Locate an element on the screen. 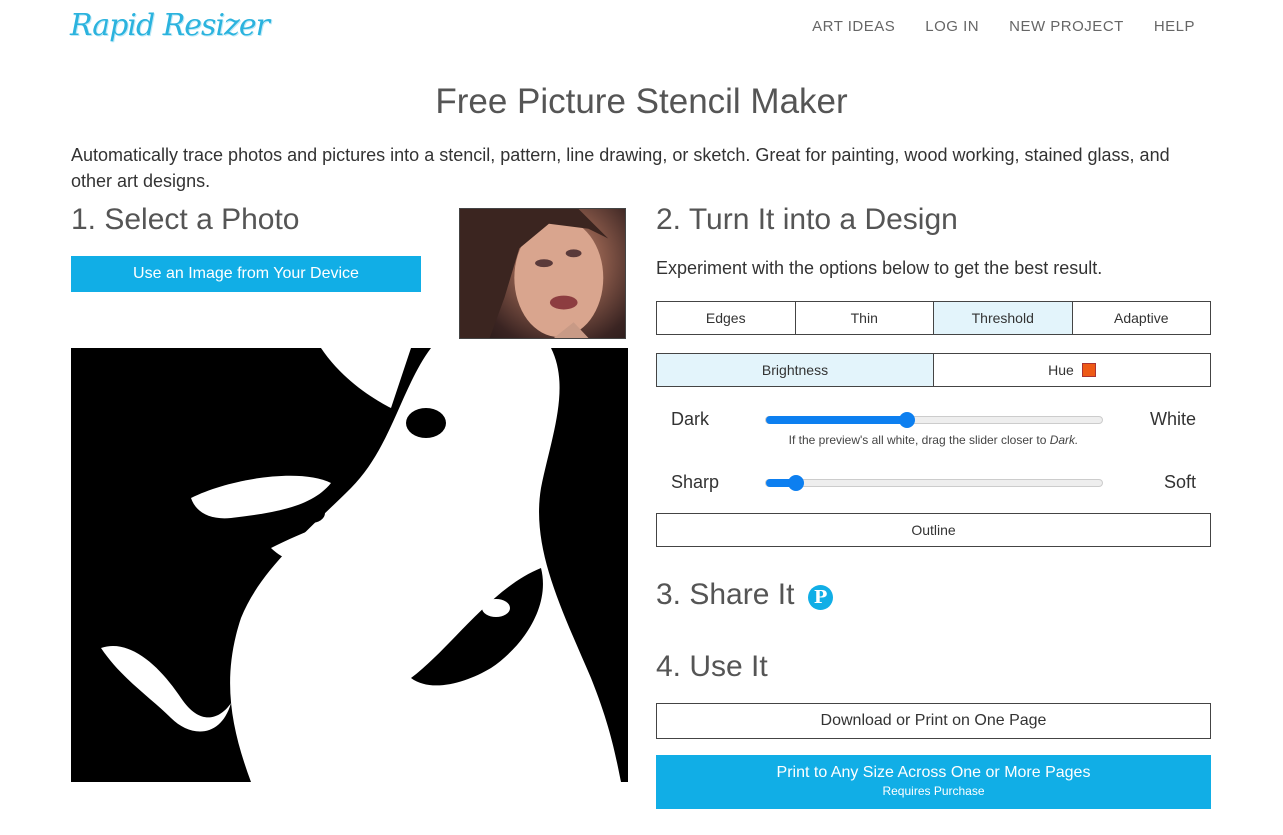 Image resolution: width=1283 pixels, height=835 pixels. channel-selector: Brightness Hue is located at coordinates (933, 370).